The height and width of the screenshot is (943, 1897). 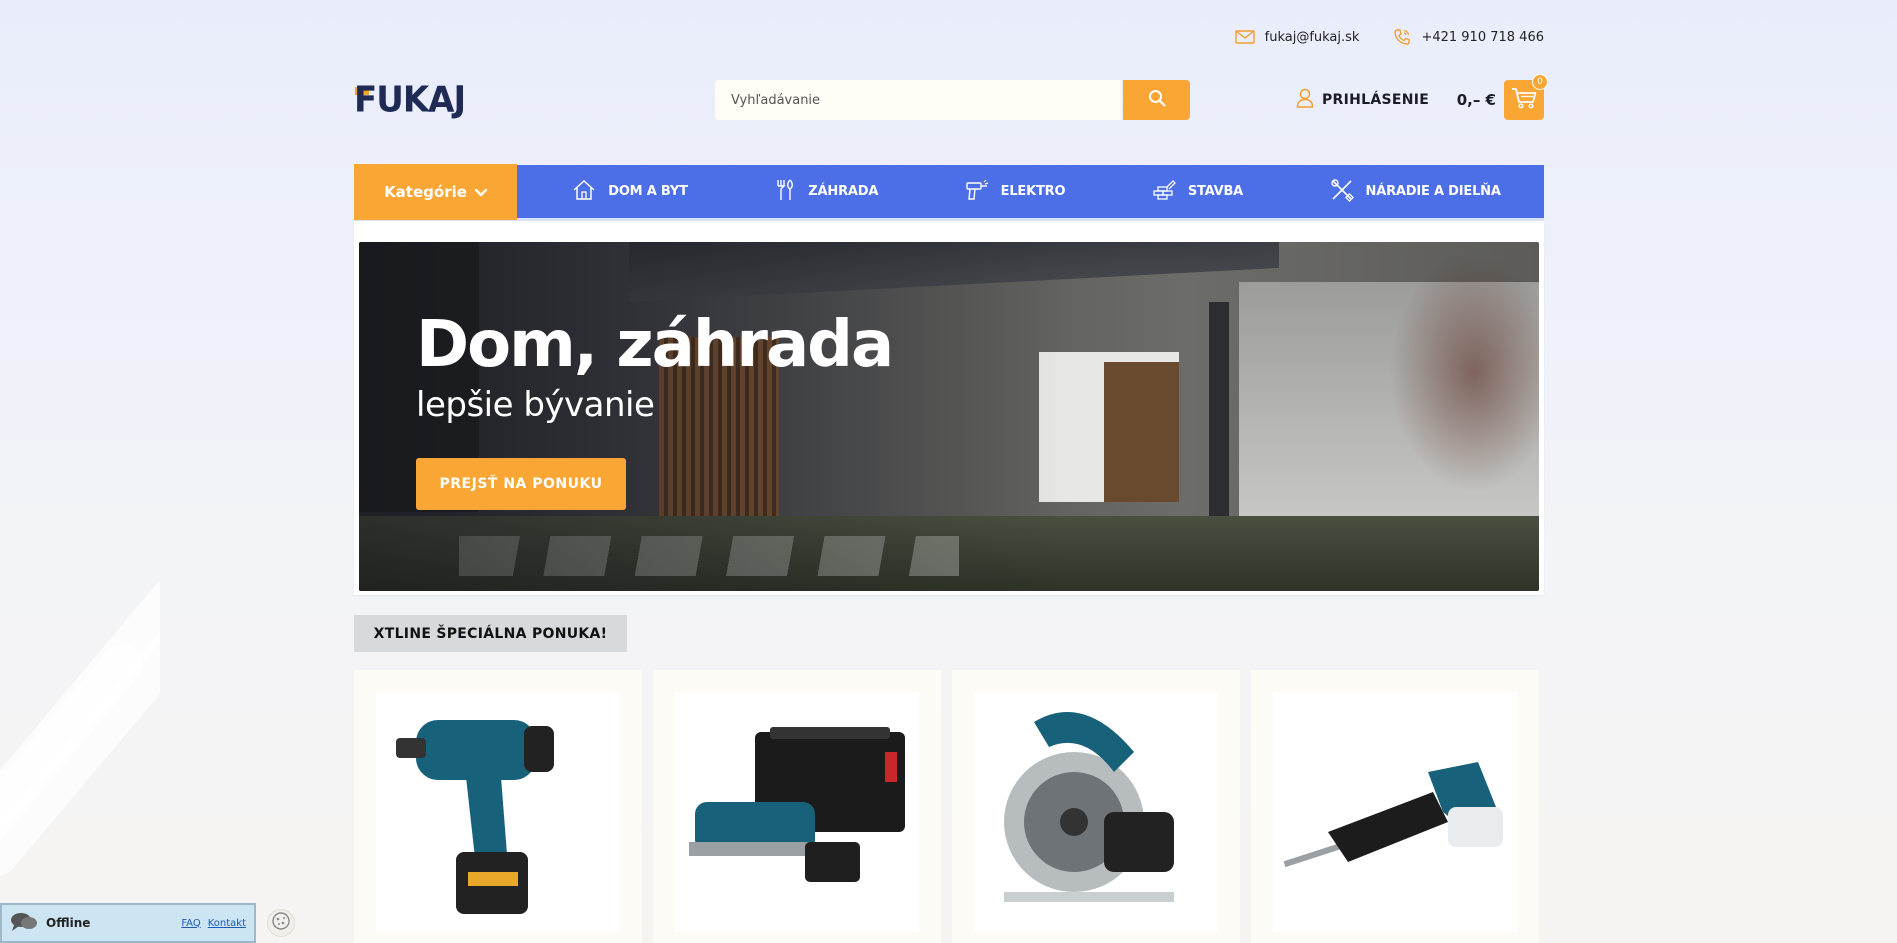 What do you see at coordinates (481, 192) in the screenshot?
I see `chevron-down-icon` at bounding box center [481, 192].